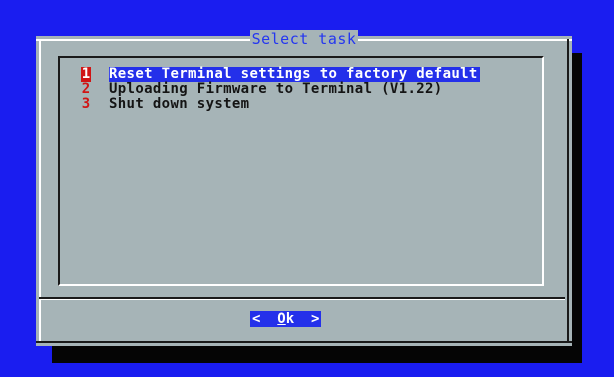  What do you see at coordinates (280, 104) in the screenshot?
I see `menu-item-shut-down: 3 Shut down system` at bounding box center [280, 104].